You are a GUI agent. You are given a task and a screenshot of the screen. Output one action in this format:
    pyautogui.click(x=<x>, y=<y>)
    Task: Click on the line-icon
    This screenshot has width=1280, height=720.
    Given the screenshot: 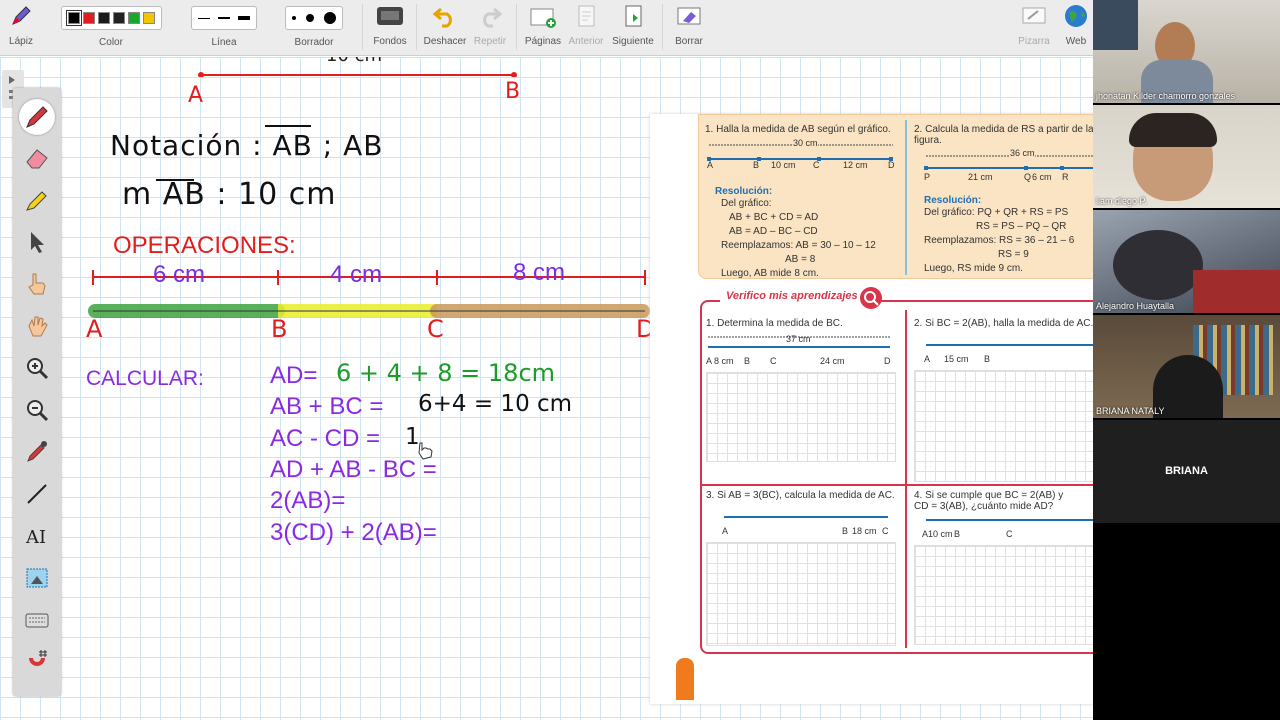 What is the action you would take?
    pyautogui.click(x=37, y=494)
    